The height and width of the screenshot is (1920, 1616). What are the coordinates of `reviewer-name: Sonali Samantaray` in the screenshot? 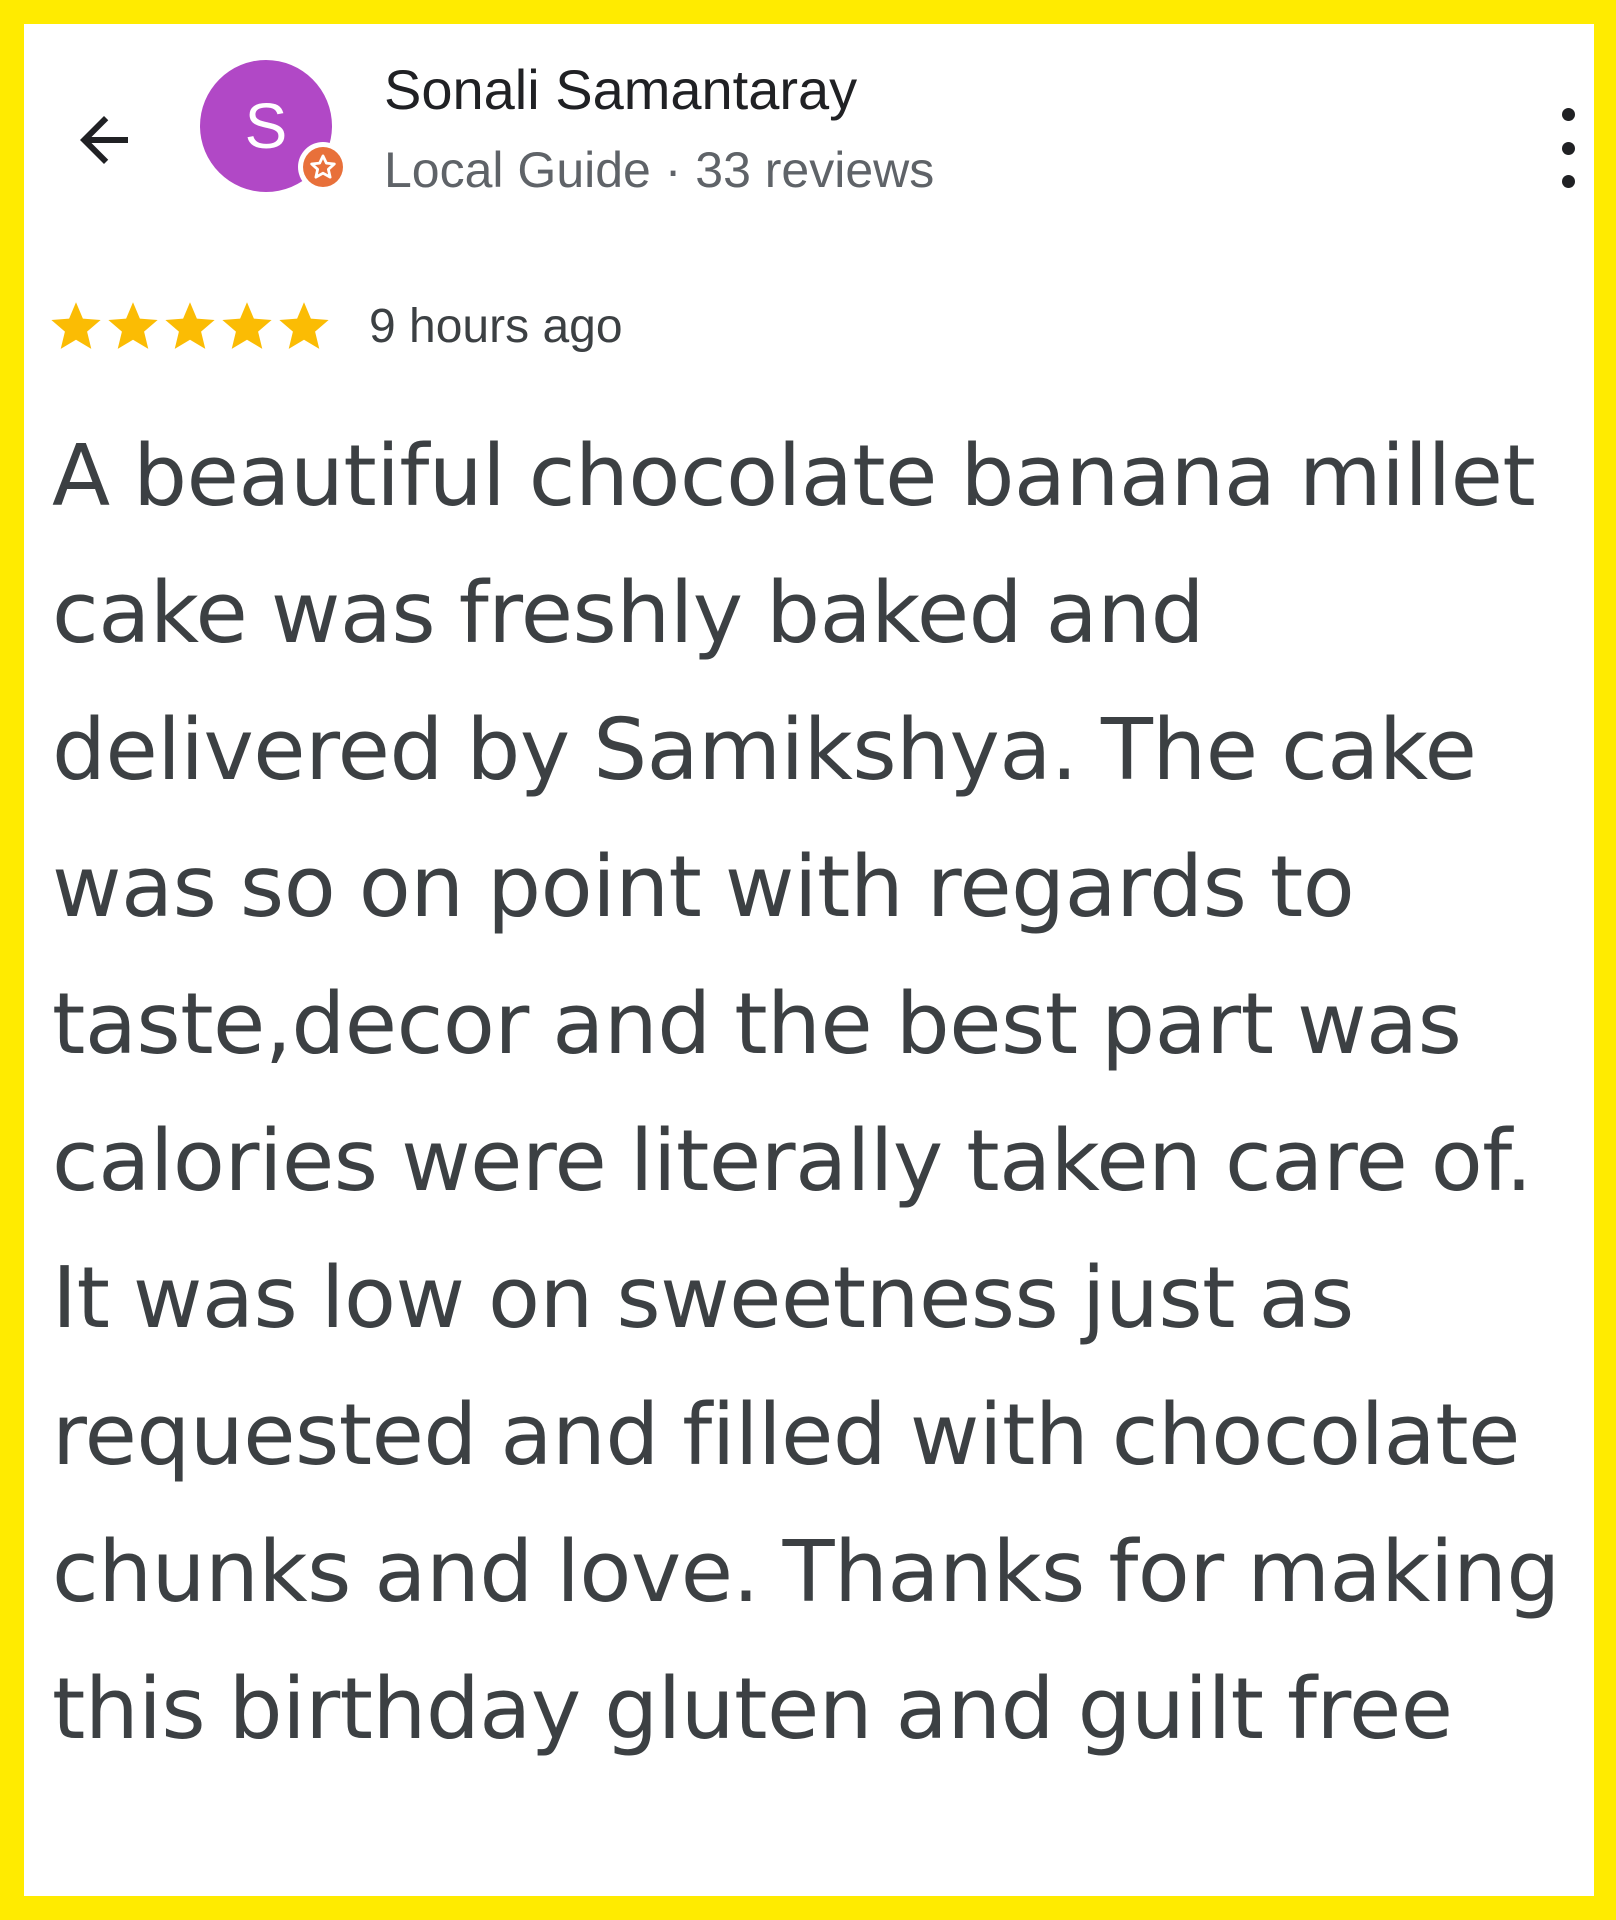 It's located at (620, 89).